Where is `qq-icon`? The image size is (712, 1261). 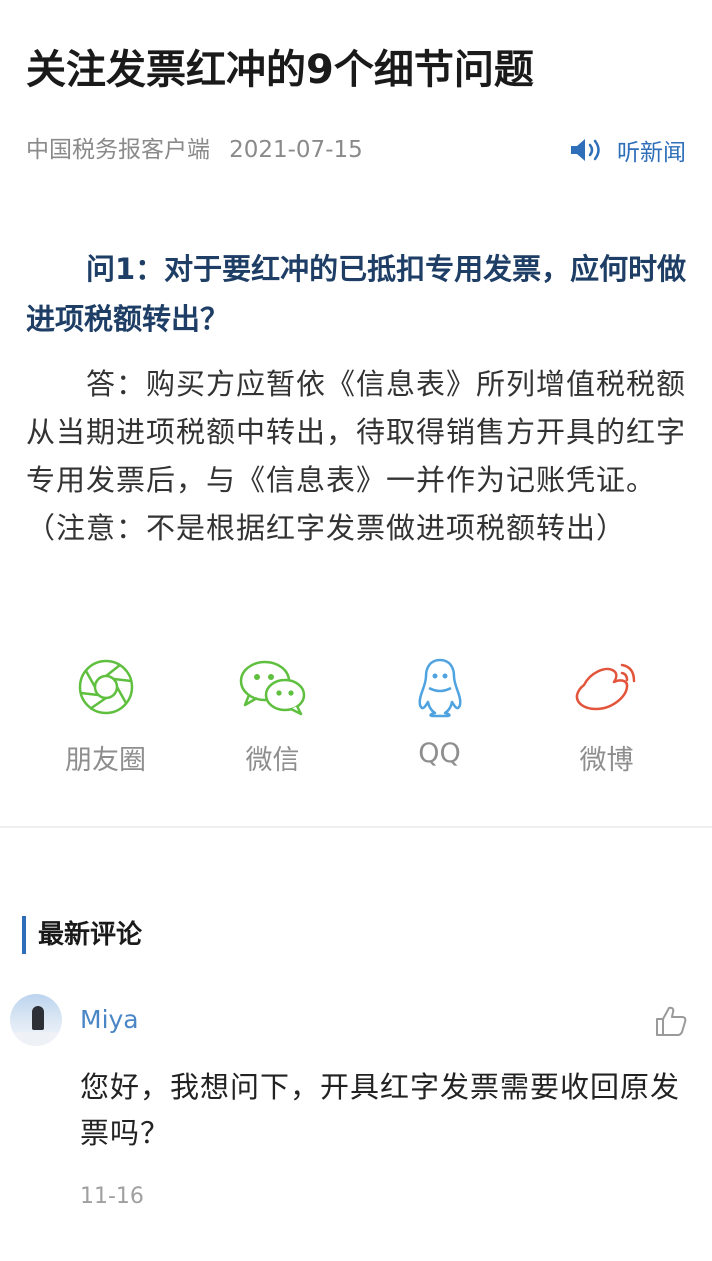
qq-icon is located at coordinates (439, 688).